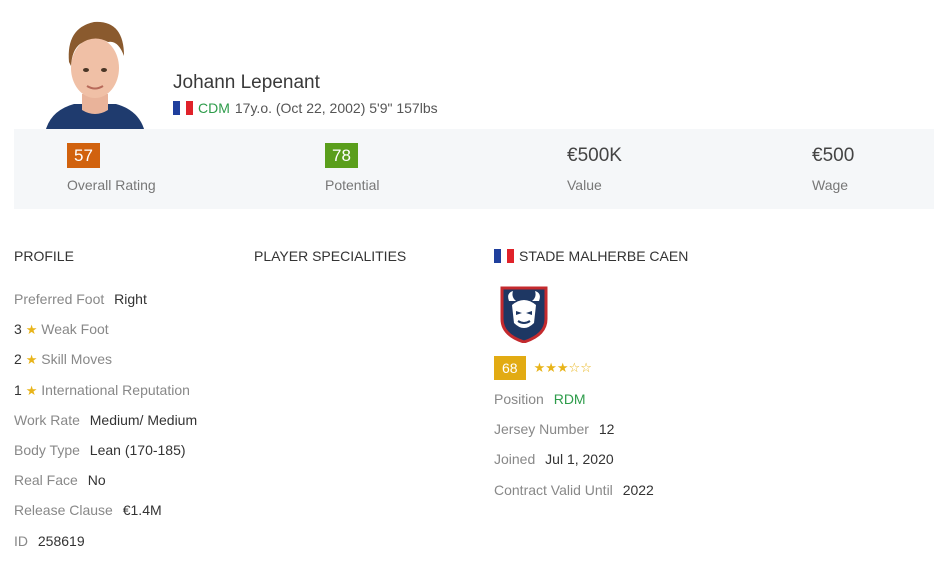 The width and height of the screenshot is (951, 568). I want to click on joined-value: Jul 1, 2020, so click(579, 459).